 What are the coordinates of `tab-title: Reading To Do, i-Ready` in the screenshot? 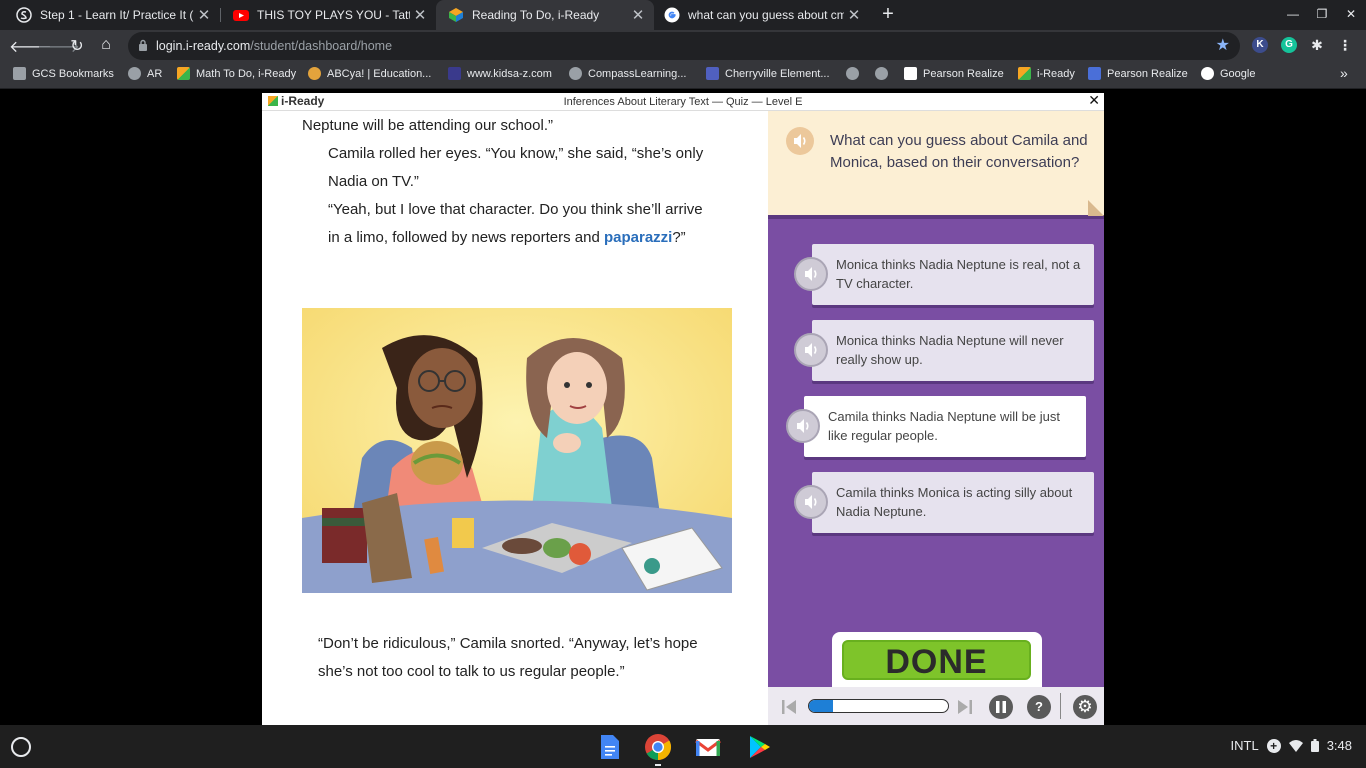 It's located at (536, 15).